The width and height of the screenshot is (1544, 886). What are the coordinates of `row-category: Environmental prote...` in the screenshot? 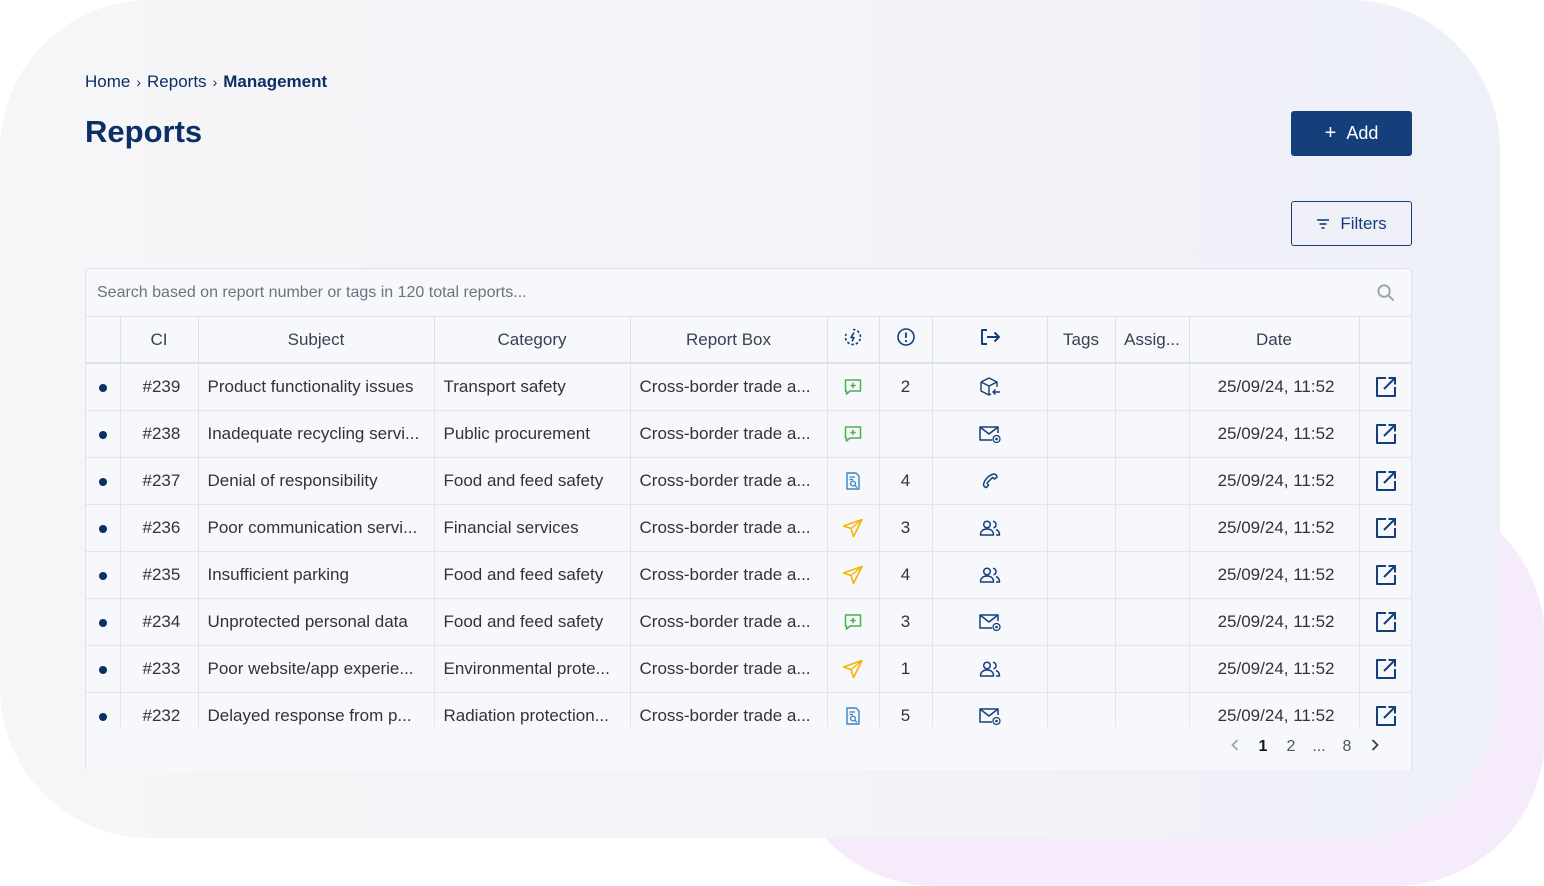 It's located at (532, 669).